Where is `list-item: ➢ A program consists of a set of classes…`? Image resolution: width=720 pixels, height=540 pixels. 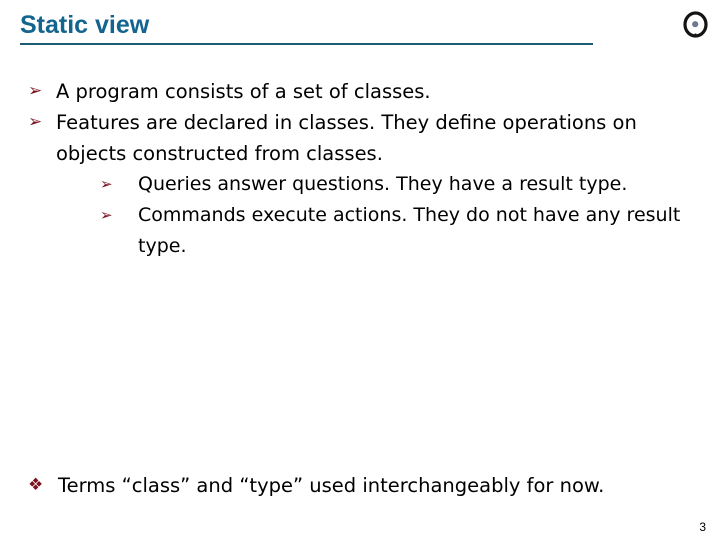 list-item: ➢ A program consists of a set of classes… is located at coordinates (358, 91).